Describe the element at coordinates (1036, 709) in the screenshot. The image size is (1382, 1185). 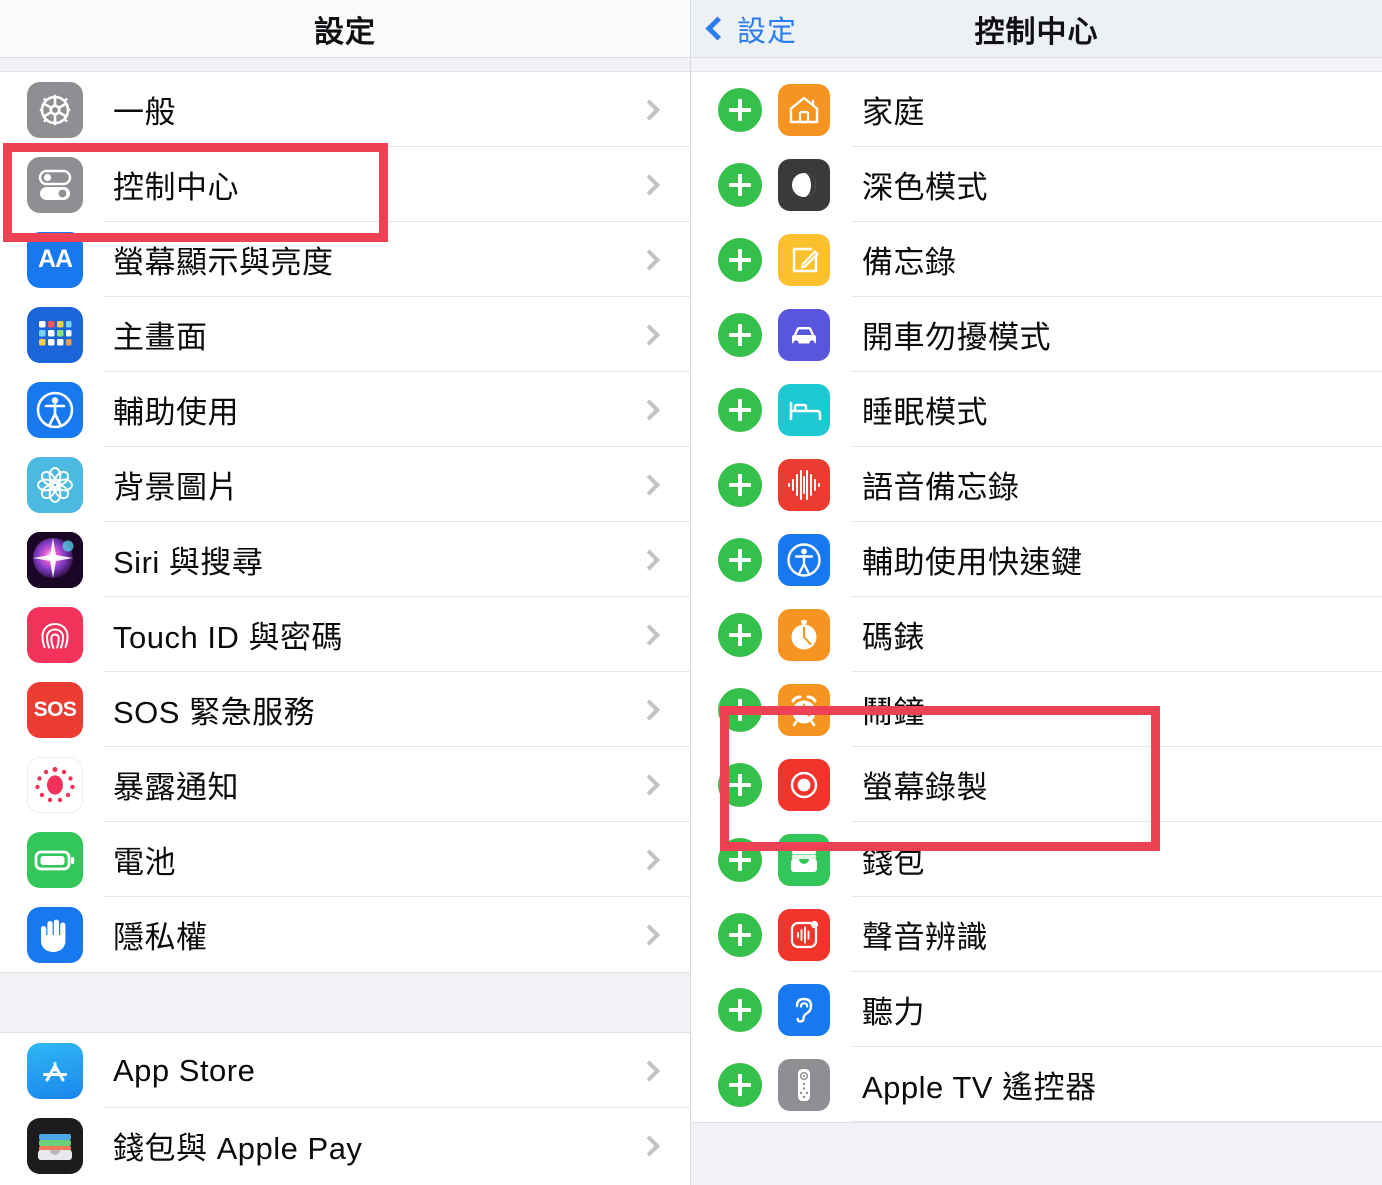
I see `list-item: 鬧鐘` at that location.